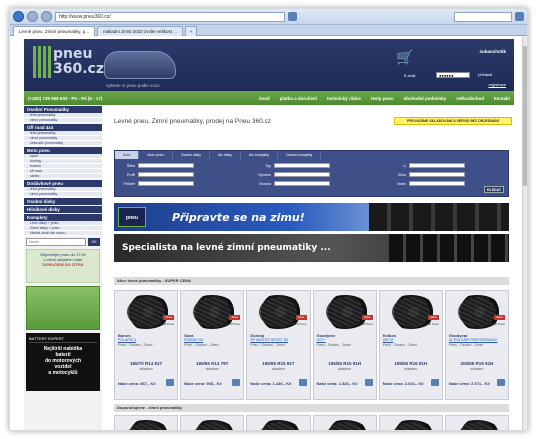  Describe the element at coordinates (424, 98) in the screenshot. I see `menu-item: obchodní podmínky` at that location.